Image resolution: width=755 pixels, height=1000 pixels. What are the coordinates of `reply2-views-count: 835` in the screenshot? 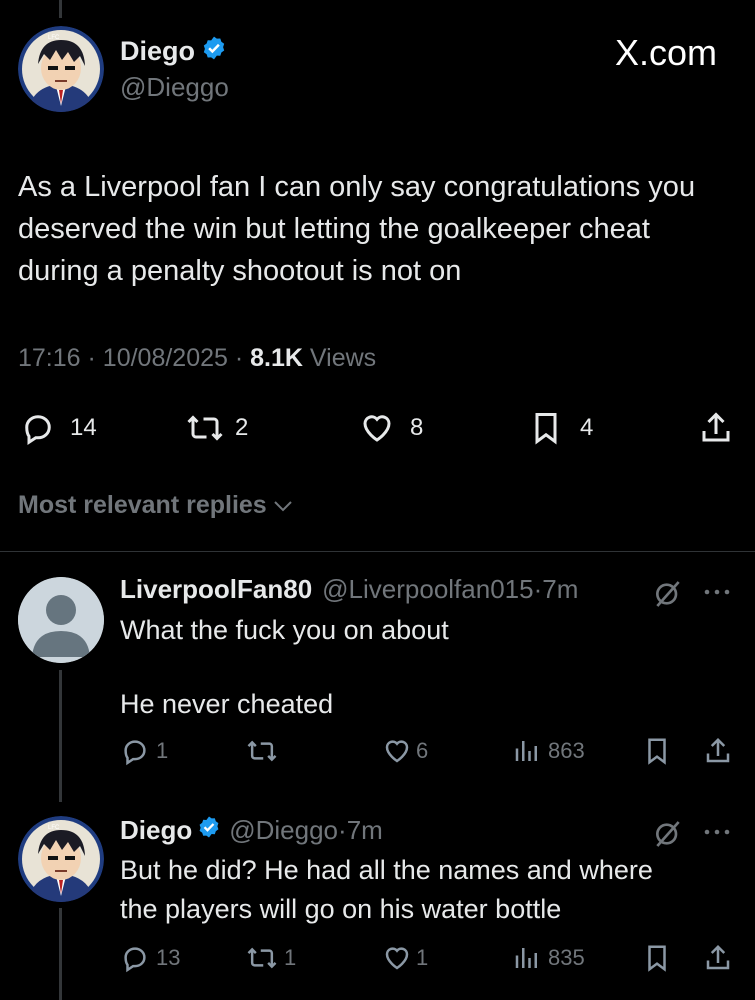 It's located at (566, 957).